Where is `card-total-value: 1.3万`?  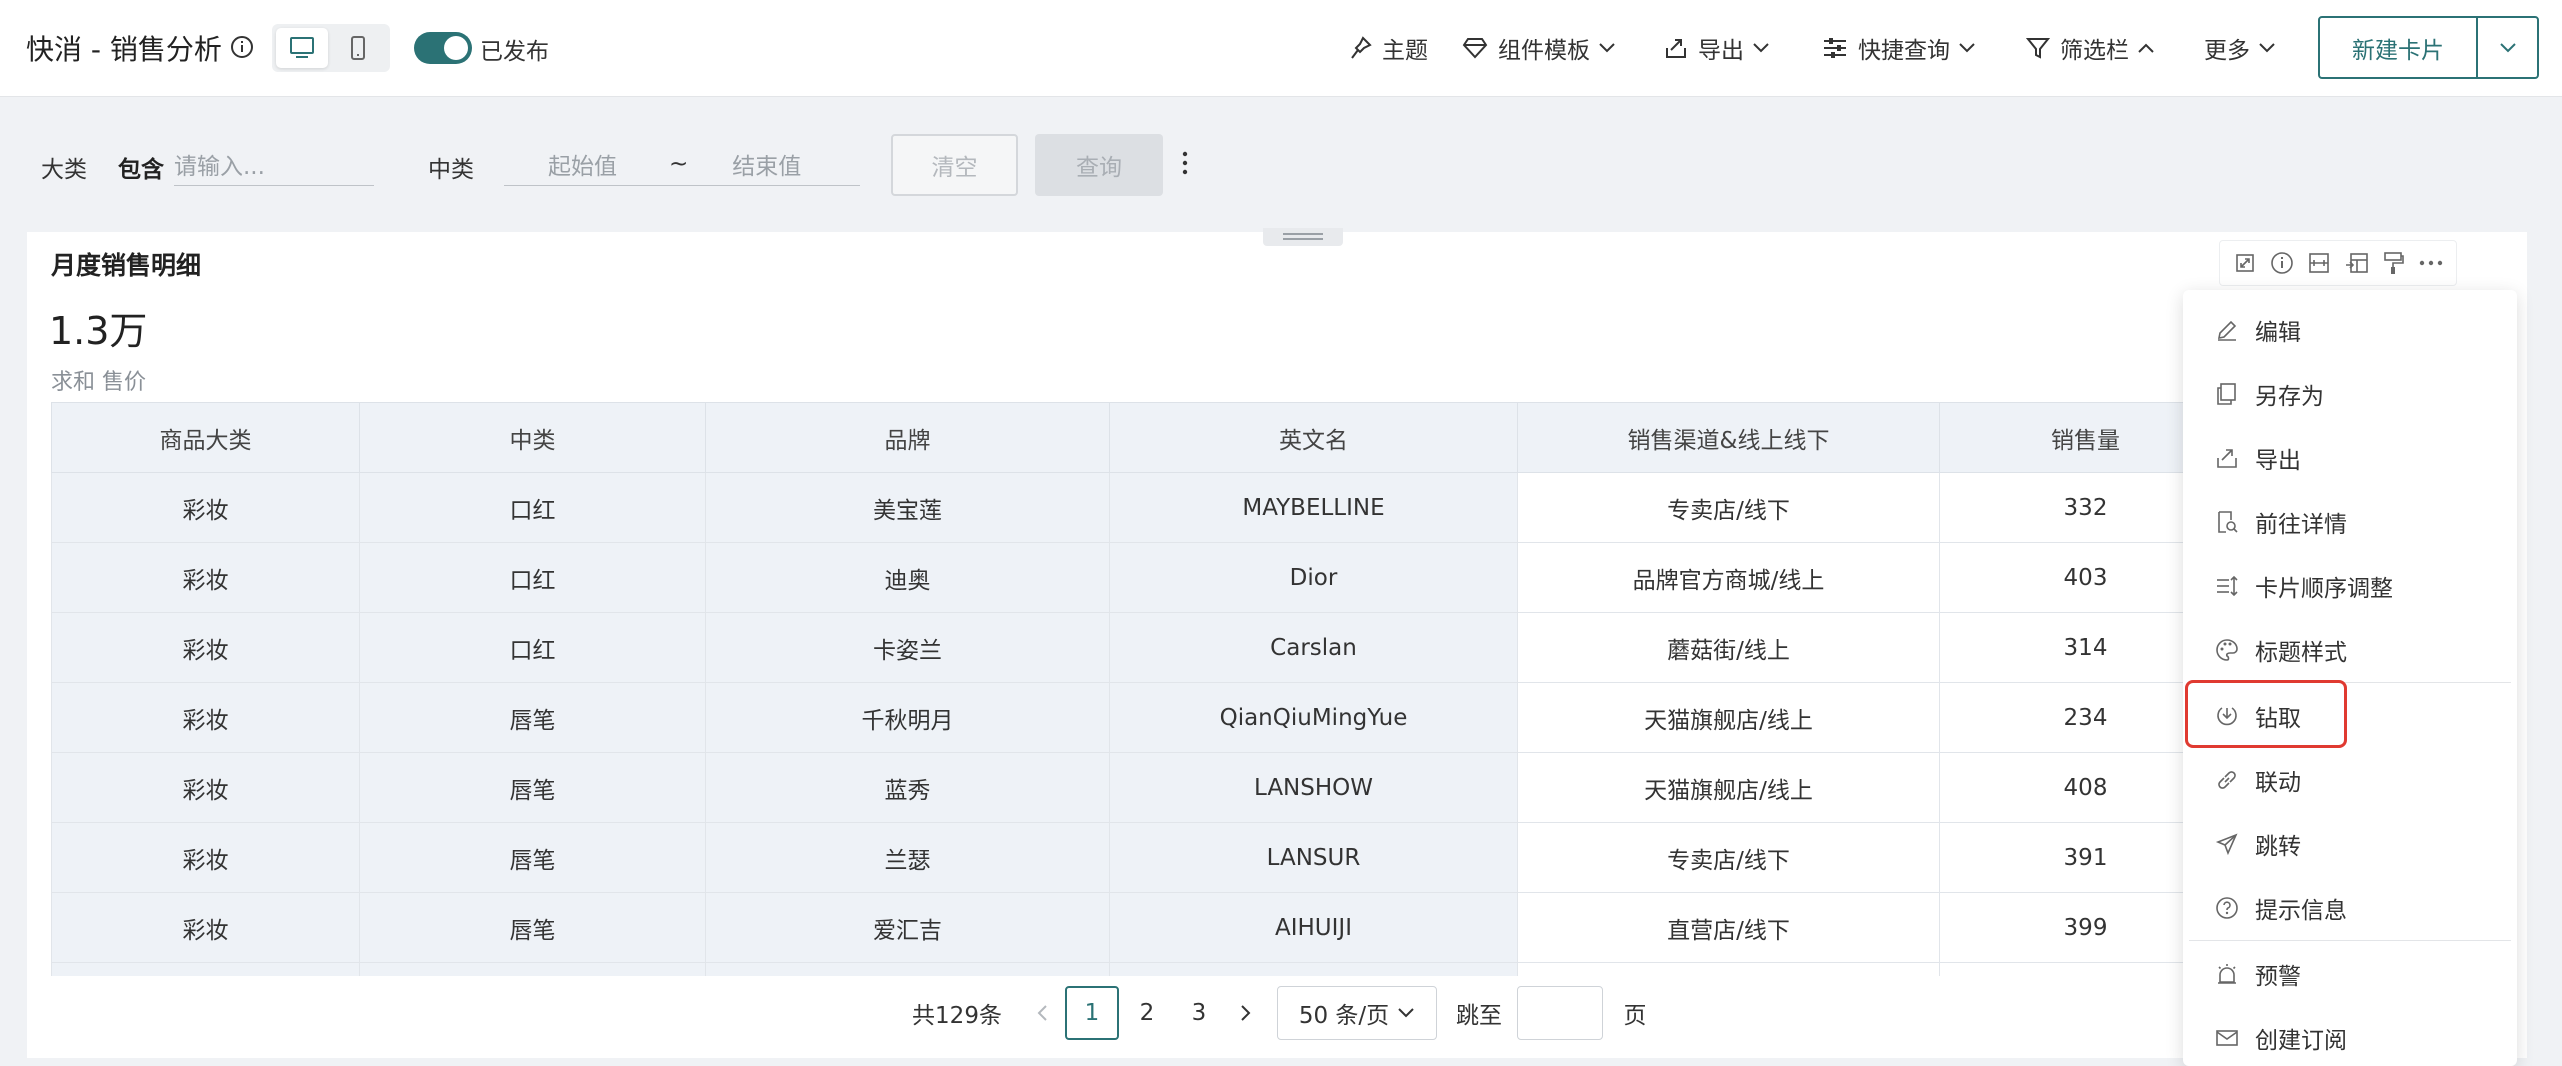
card-total-value: 1.3万 is located at coordinates (98, 331).